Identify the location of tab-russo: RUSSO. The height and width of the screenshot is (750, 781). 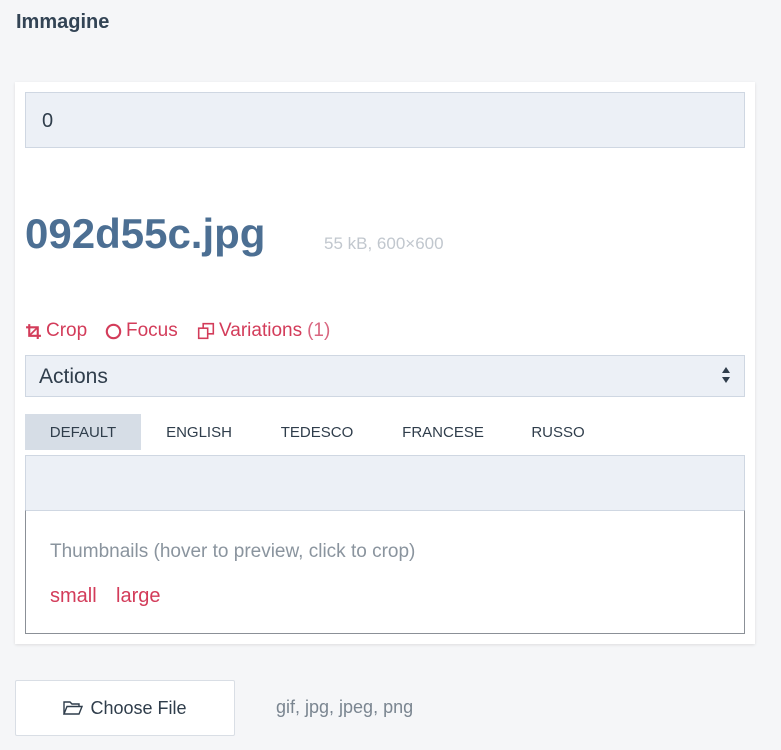
(558, 432).